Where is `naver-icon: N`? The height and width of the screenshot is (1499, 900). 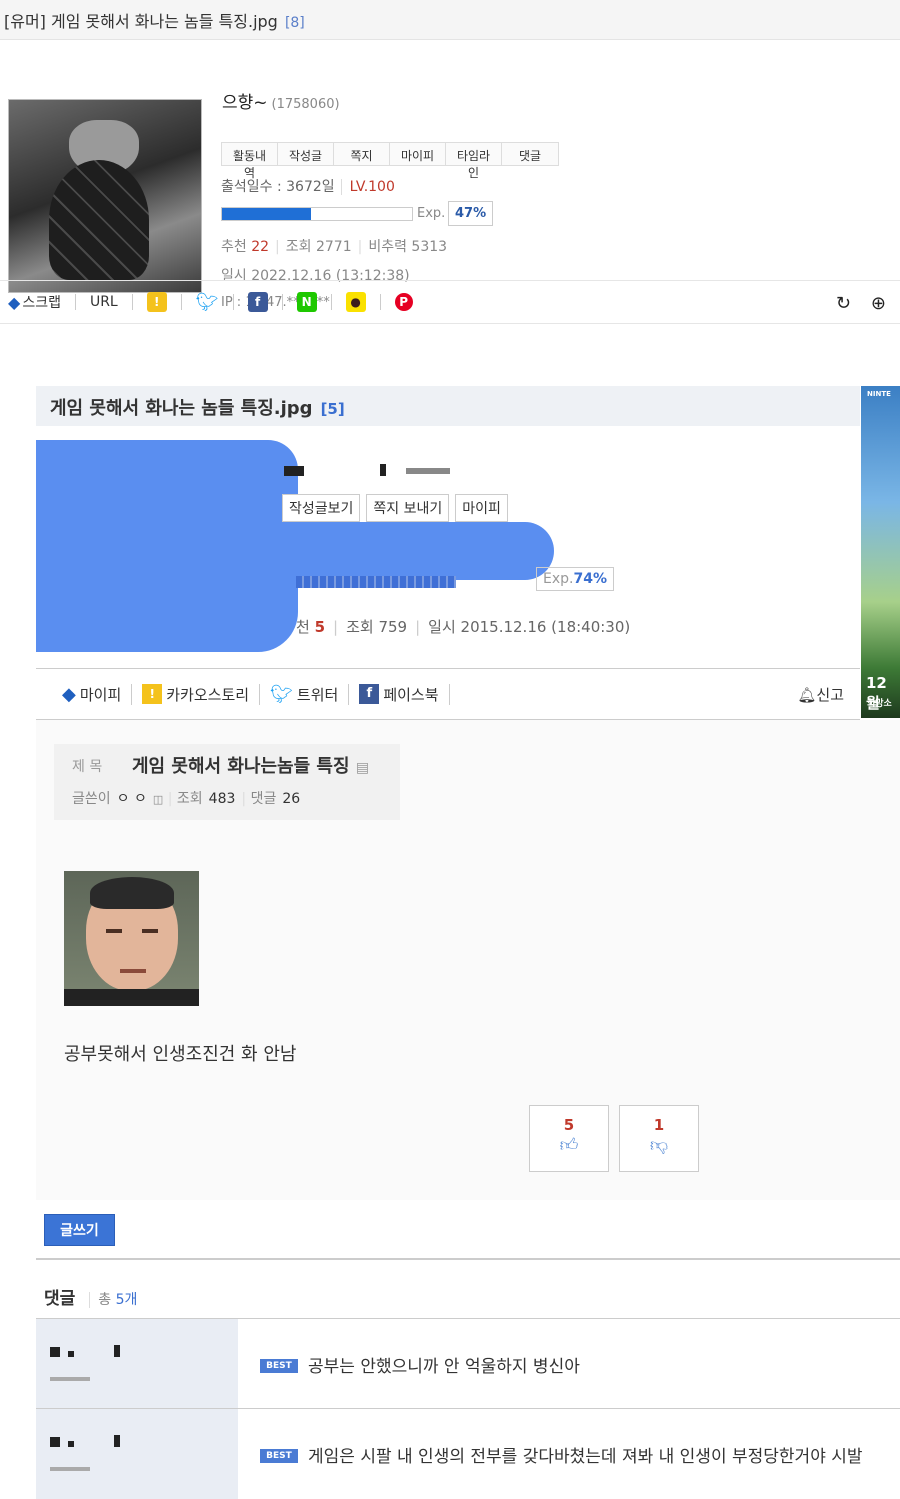
naver-icon: N is located at coordinates (306, 302).